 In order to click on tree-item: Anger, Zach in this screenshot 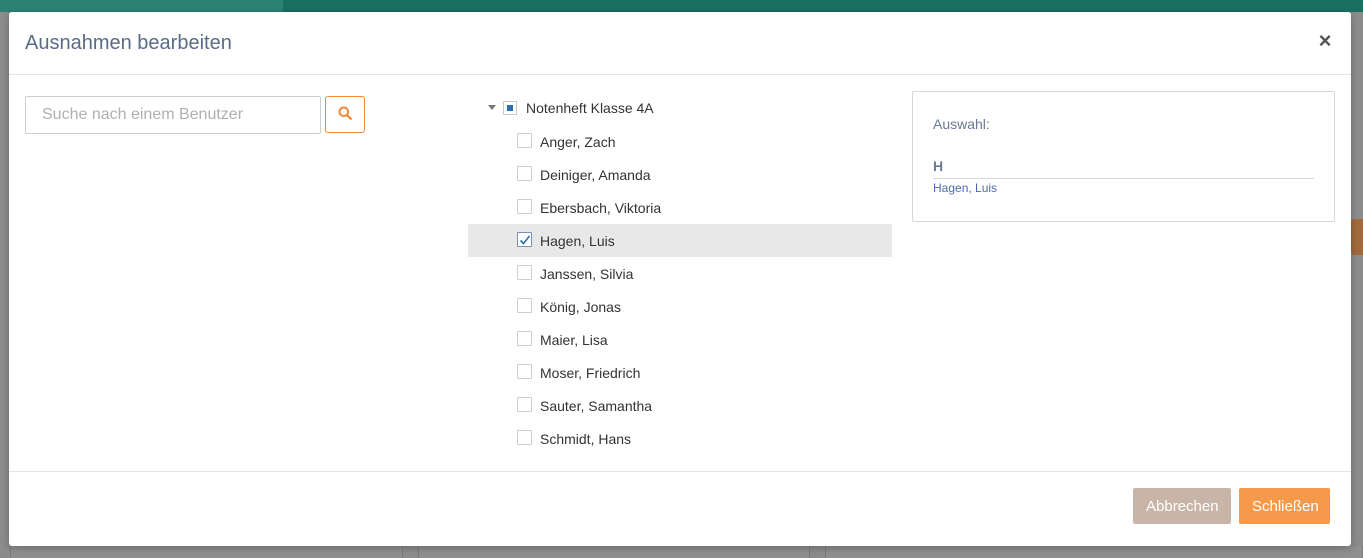, I will do `click(680, 141)`.